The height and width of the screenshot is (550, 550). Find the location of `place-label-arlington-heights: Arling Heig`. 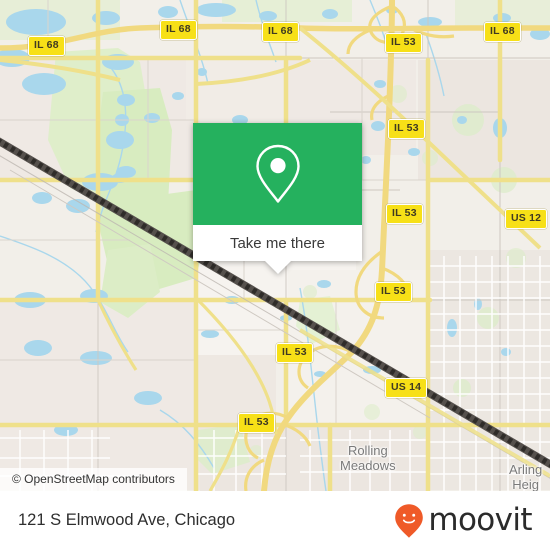

place-label-arlington-heights: Arling Heig is located at coordinates (526, 476).